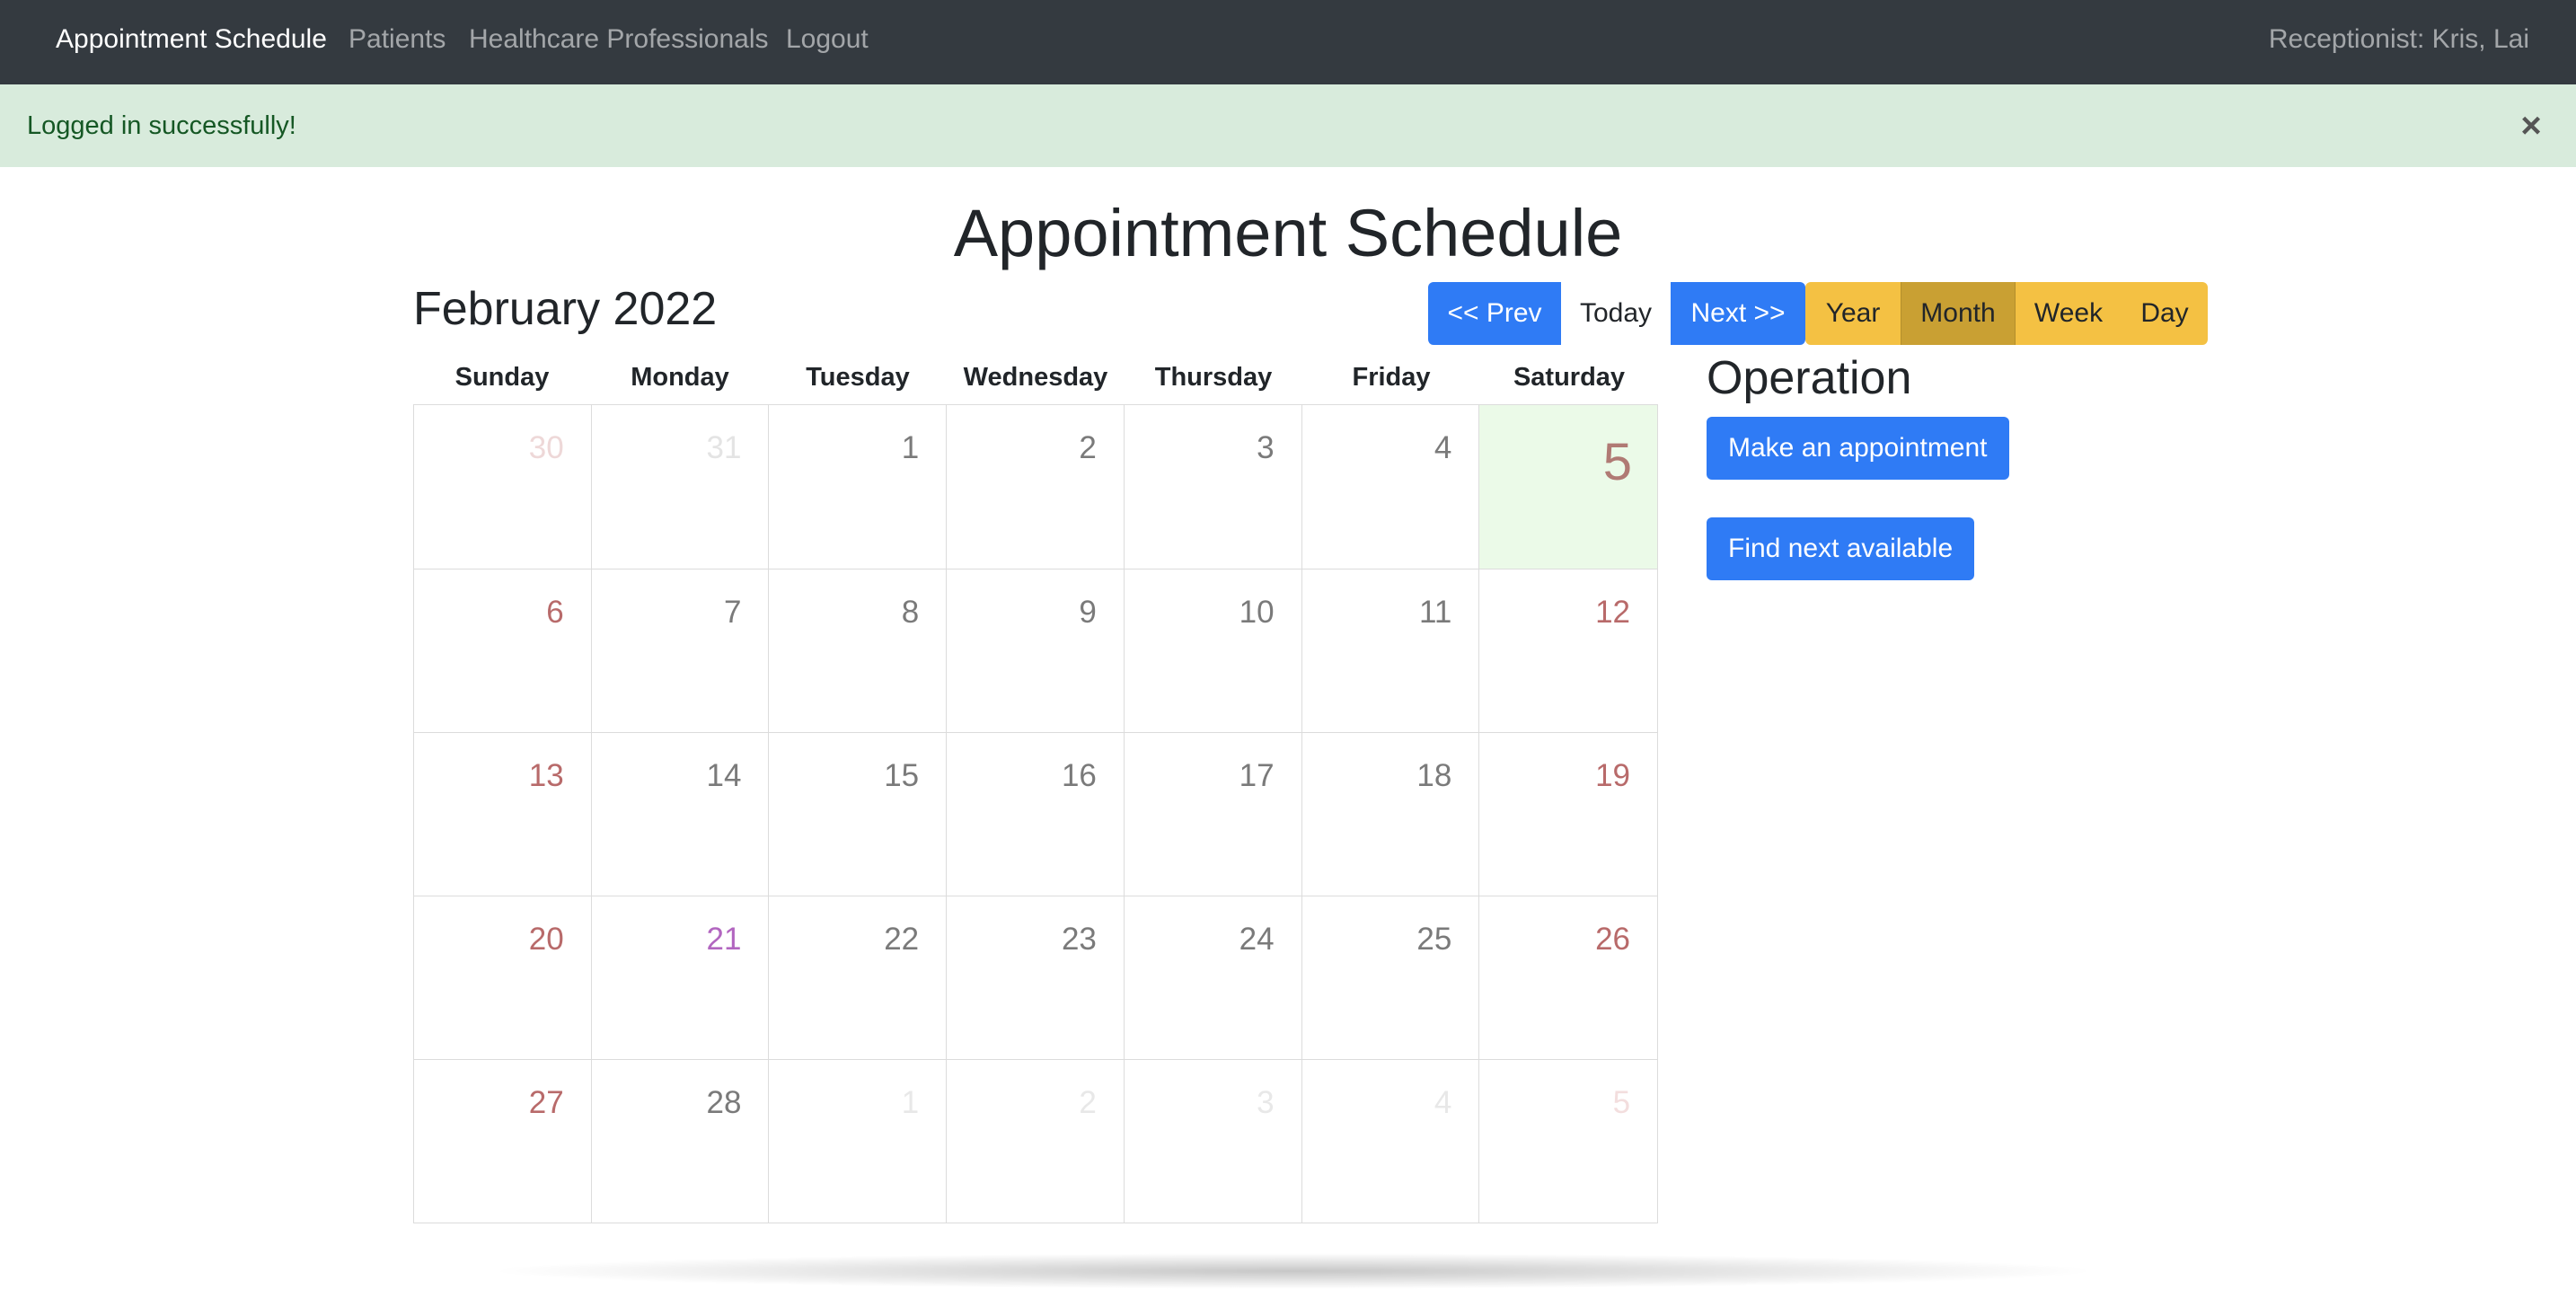 This screenshot has height=1289, width=2576. What do you see at coordinates (2069, 313) in the screenshot?
I see `view-week-button: Week` at bounding box center [2069, 313].